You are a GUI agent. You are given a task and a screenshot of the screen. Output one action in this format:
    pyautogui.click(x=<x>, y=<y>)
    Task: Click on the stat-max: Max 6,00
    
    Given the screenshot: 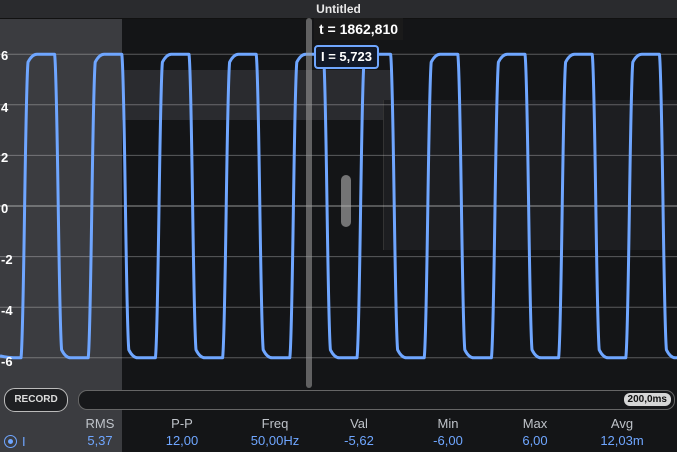 What is the action you would take?
    pyautogui.click(x=535, y=432)
    